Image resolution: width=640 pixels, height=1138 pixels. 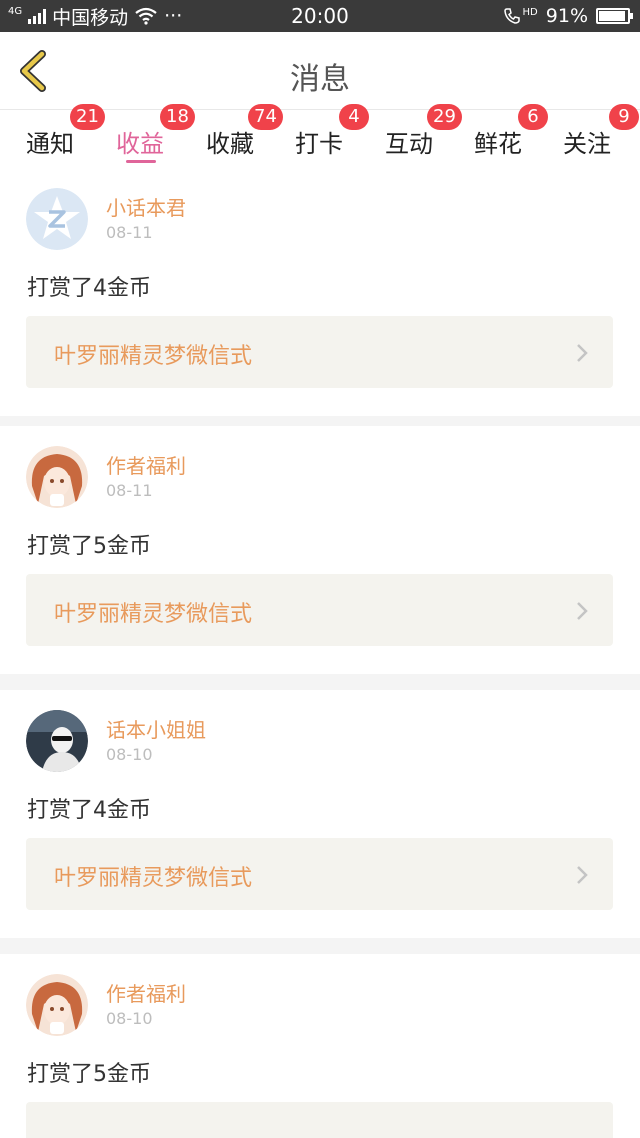 What do you see at coordinates (587, 144) in the screenshot?
I see `tab-label: 关注` at bounding box center [587, 144].